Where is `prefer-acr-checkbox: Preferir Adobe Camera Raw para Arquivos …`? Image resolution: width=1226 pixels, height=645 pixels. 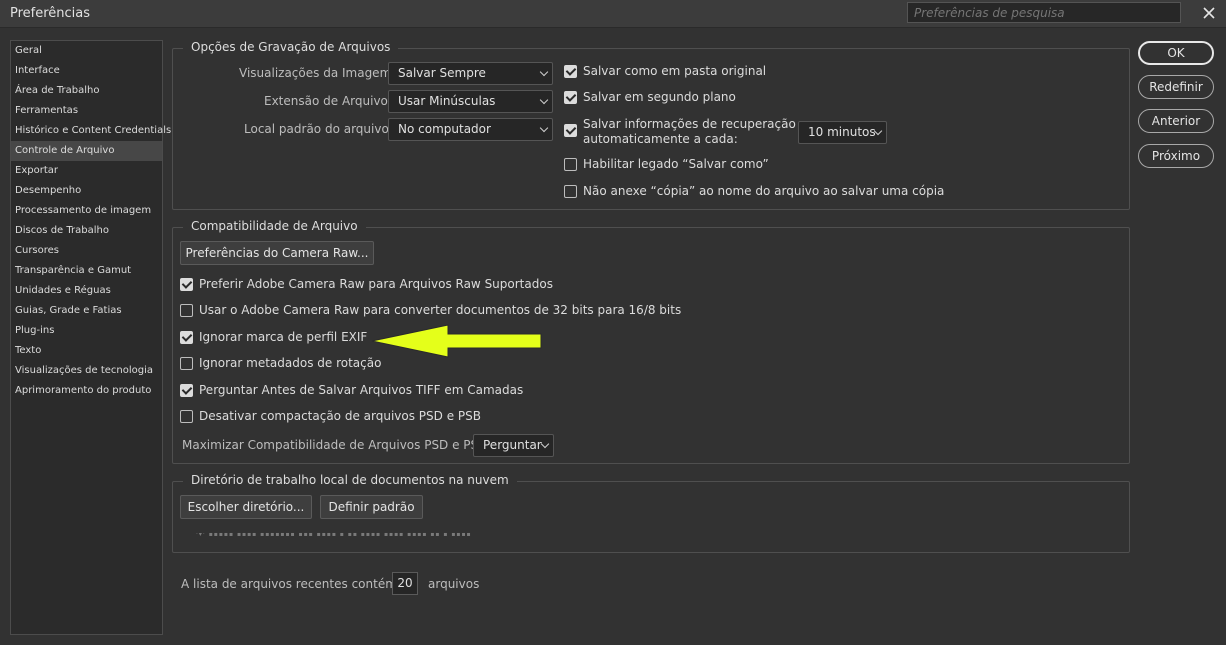
prefer-acr-checkbox: Preferir Adobe Camera Raw para Arquivos … is located at coordinates (366, 284).